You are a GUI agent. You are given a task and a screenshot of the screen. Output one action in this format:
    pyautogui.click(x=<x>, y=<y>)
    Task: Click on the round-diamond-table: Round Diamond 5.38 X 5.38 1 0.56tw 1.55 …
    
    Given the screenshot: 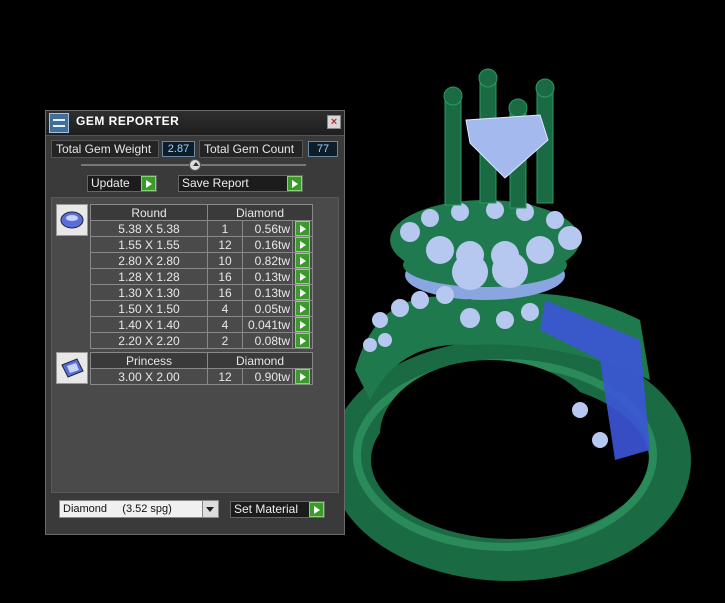 What is the action you would take?
    pyautogui.click(x=201, y=276)
    